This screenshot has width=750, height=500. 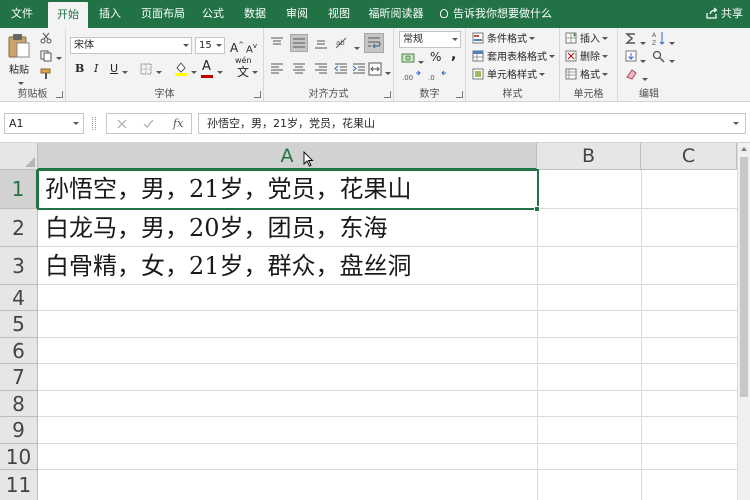 I want to click on column-header-c: C, so click(x=689, y=156).